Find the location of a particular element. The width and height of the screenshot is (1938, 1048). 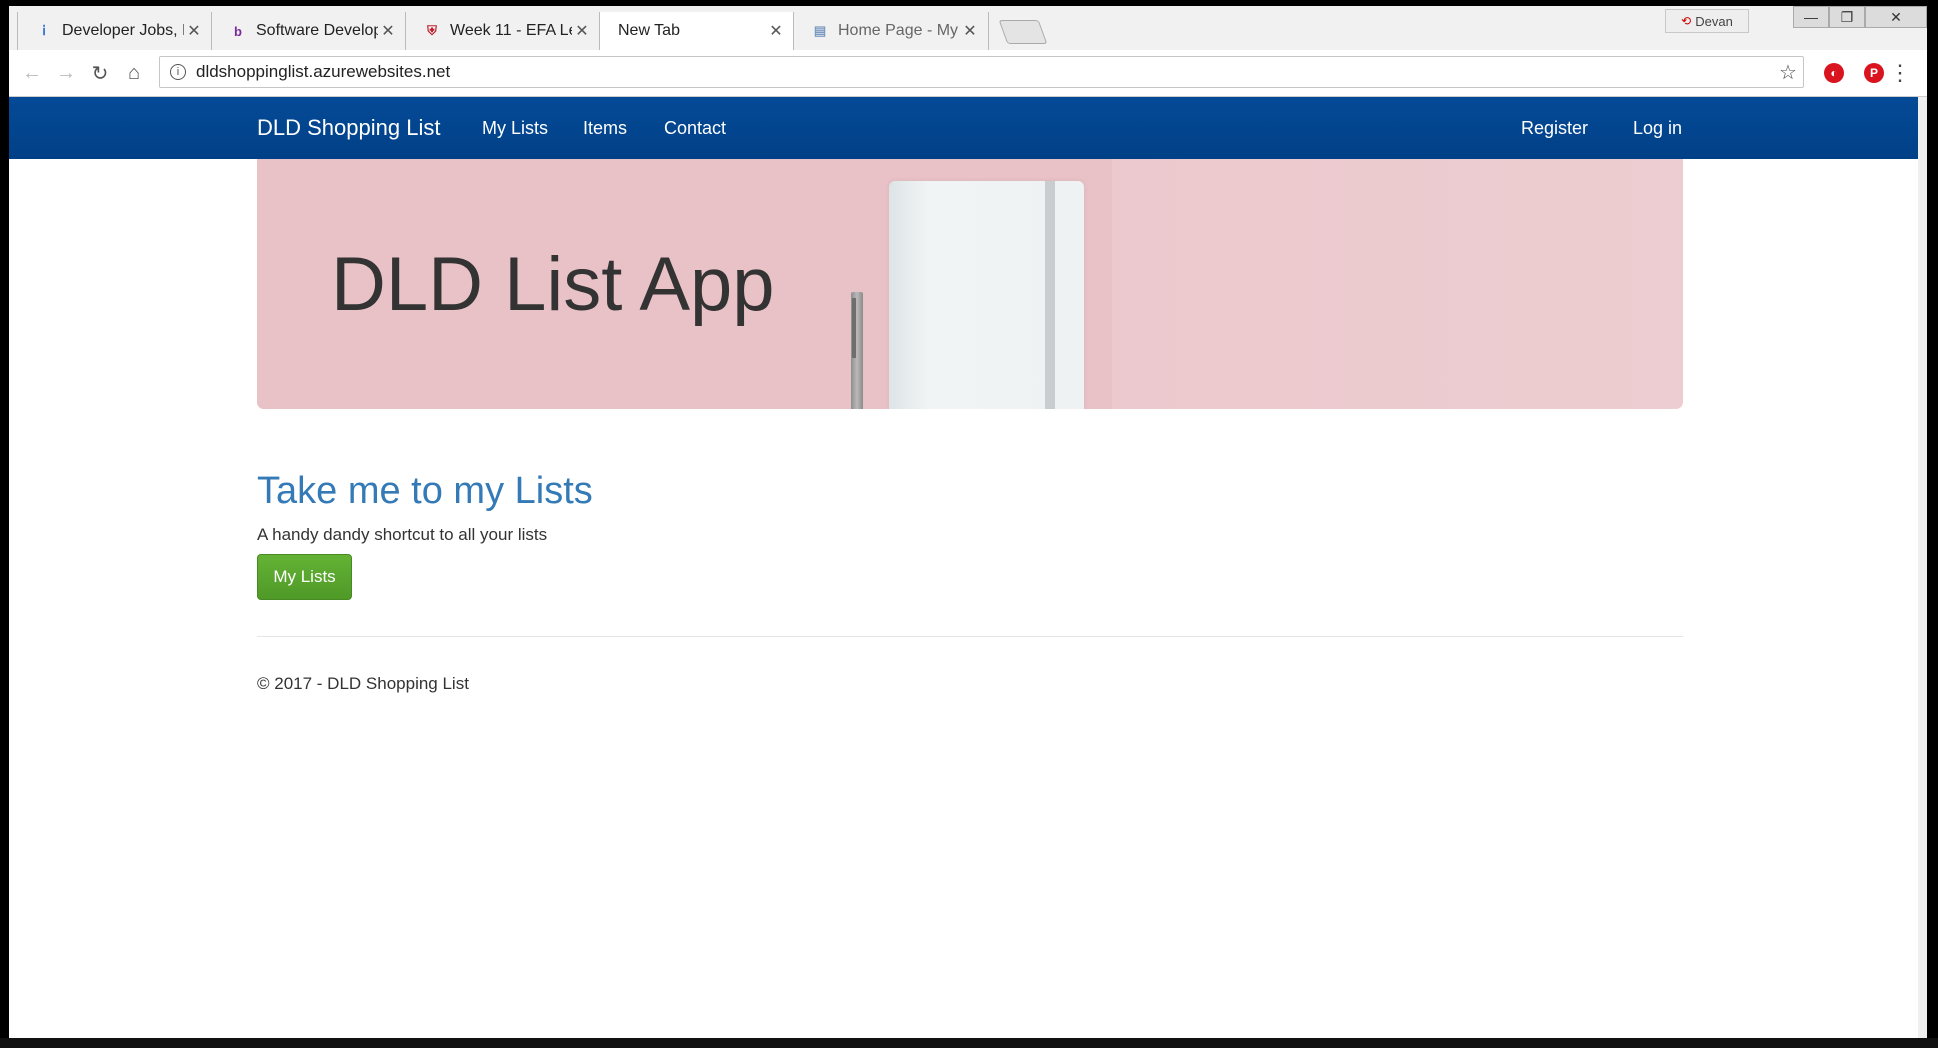

tab-week-11: ⛨ Week 11 - EFA Learning ✕ is located at coordinates (503, 31).